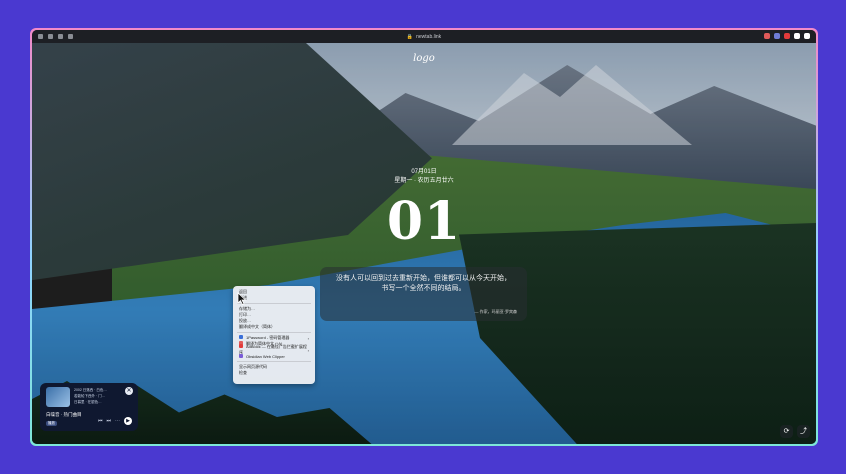  I want to click on more-icon: ⋯, so click(117, 421).